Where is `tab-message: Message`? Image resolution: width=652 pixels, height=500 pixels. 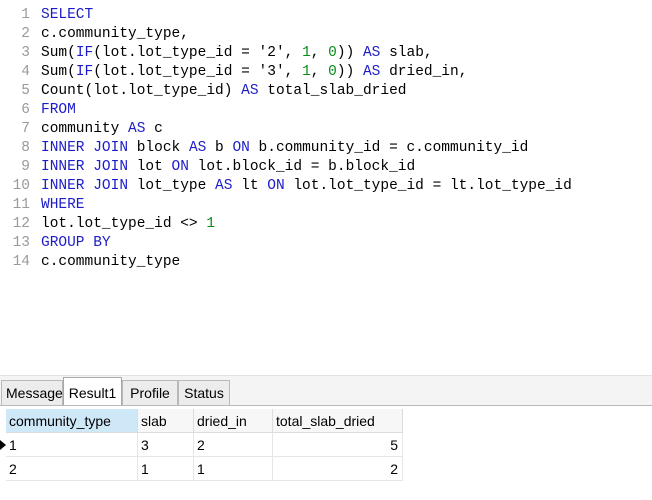 tab-message: Message is located at coordinates (32, 392).